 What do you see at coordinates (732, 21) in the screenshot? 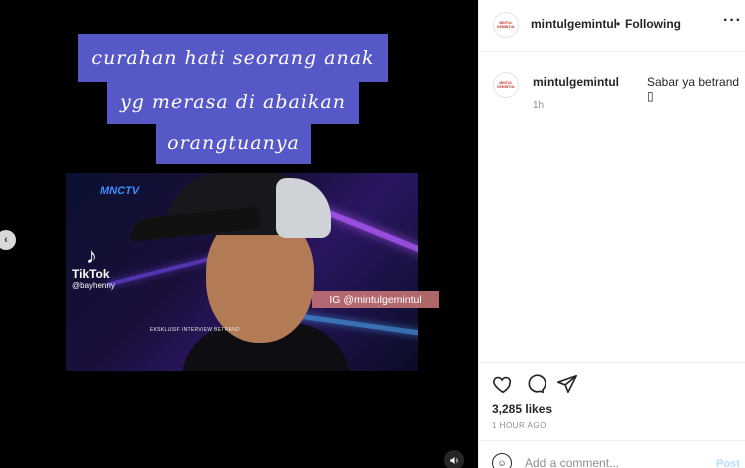
I see `ellipsis-icon: ···` at bounding box center [732, 21].